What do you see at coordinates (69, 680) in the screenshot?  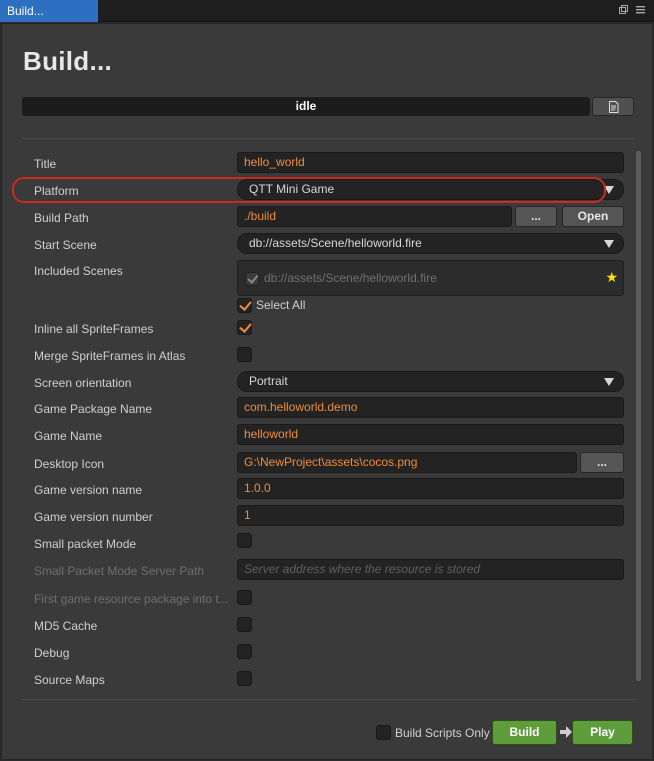 I see `source-maps-label: Source Maps` at bounding box center [69, 680].